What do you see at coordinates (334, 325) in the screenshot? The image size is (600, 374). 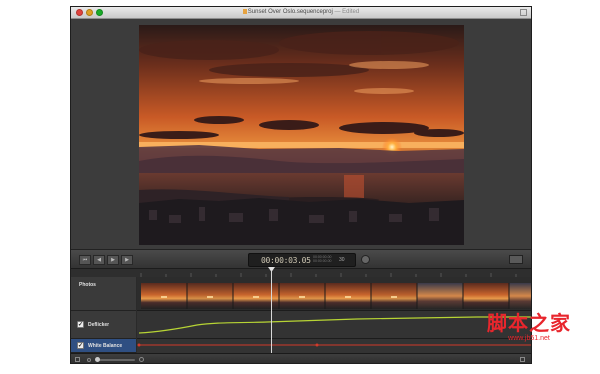 I see `deflicker-graph` at bounding box center [334, 325].